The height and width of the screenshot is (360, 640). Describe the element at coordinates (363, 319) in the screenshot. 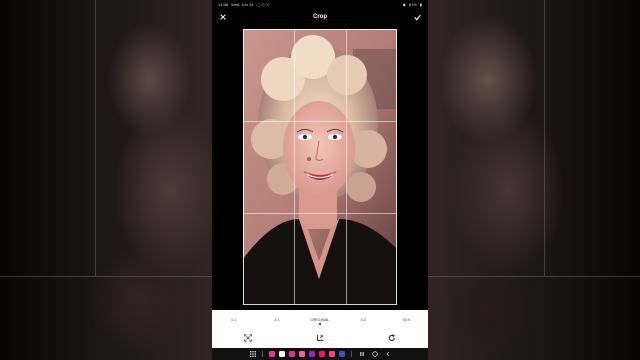

I see `ratio-3-2: 3:2` at that location.